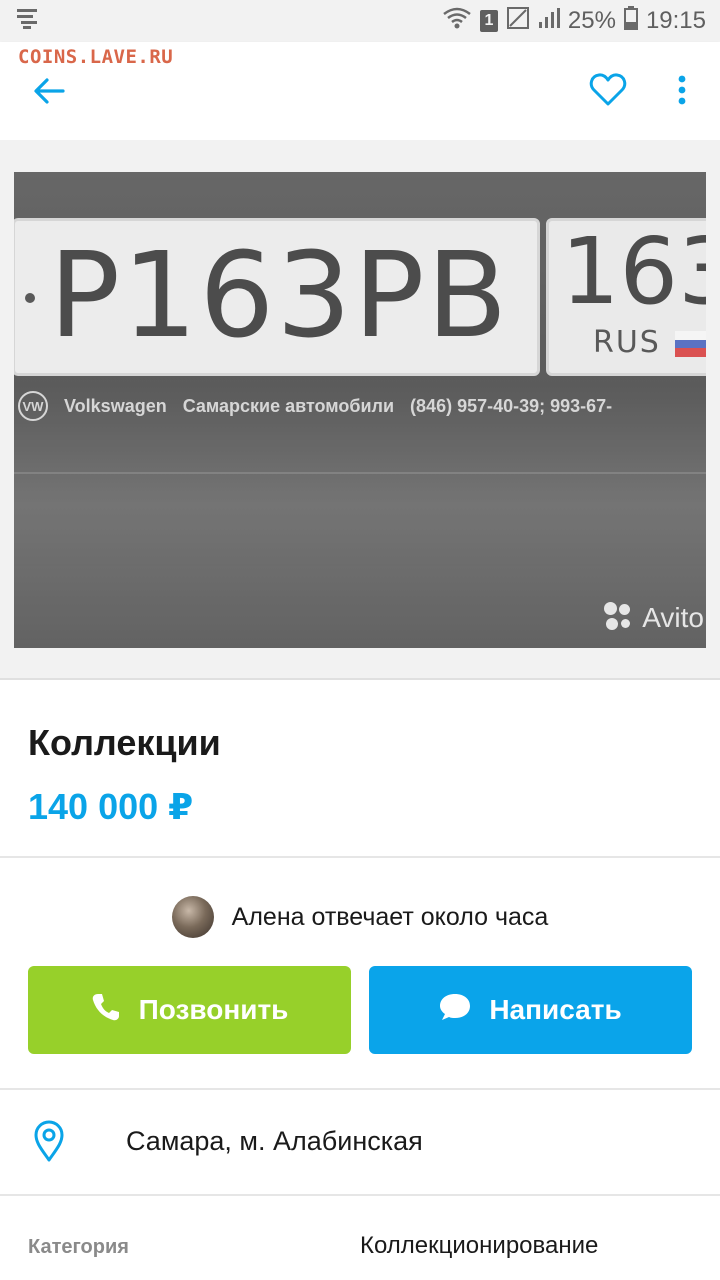 The image size is (720, 1280). I want to click on more-vertical-icon, so click(682, 92).